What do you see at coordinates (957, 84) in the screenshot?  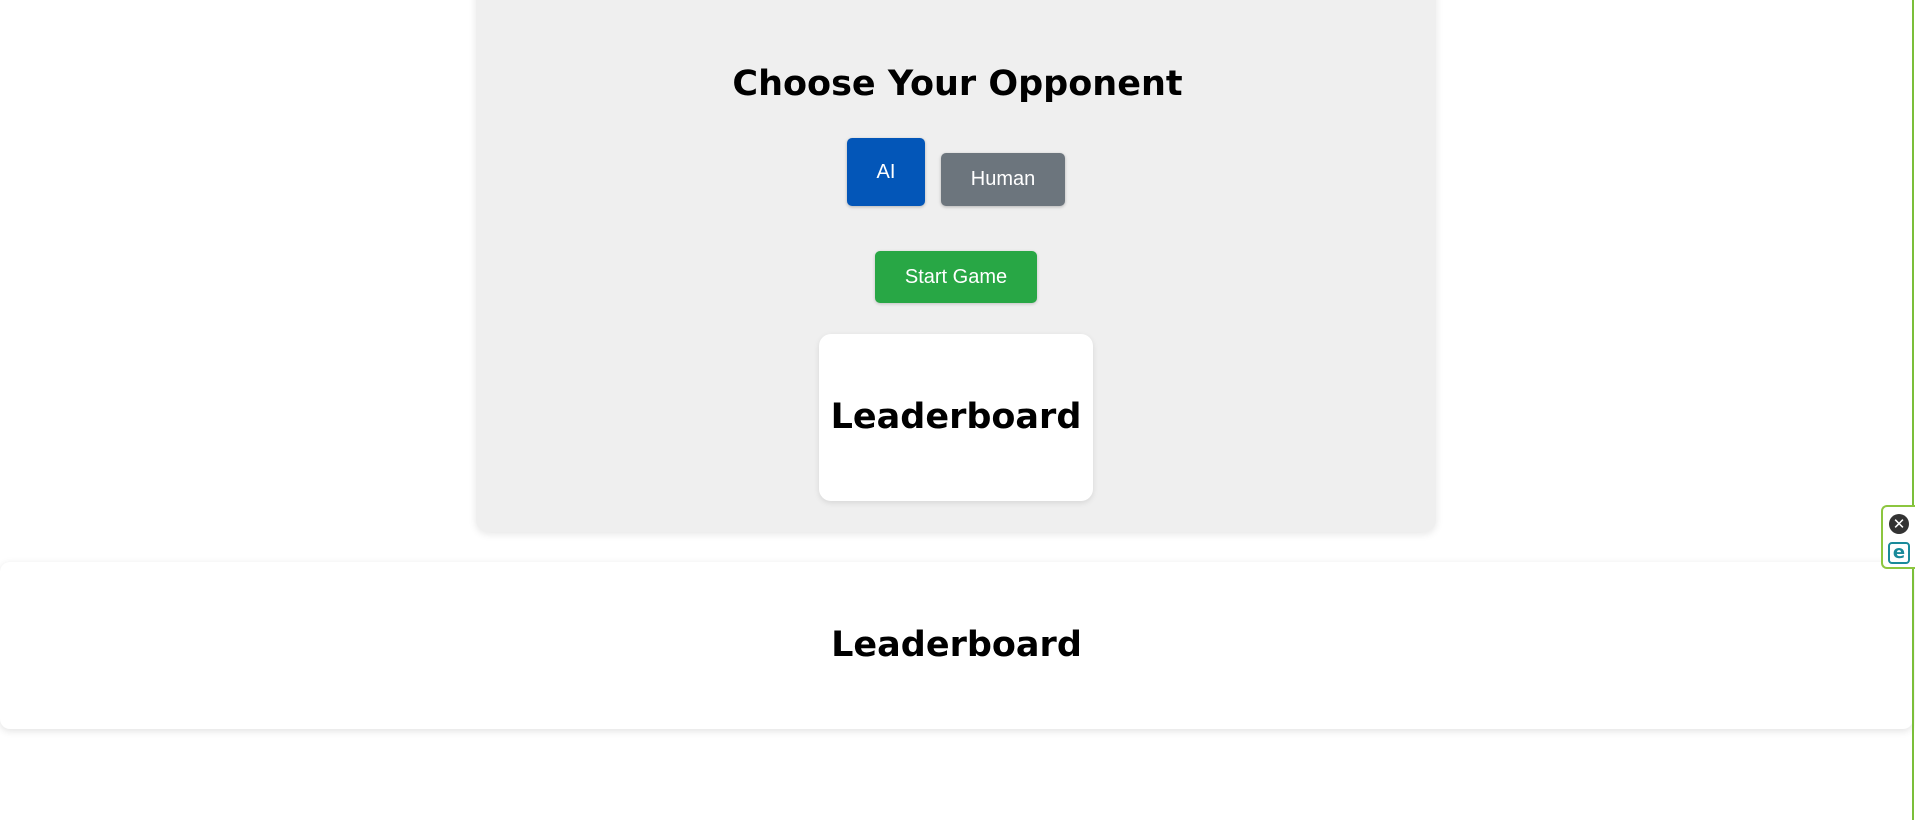 I see `page-title: Choose Your Opponent` at bounding box center [957, 84].